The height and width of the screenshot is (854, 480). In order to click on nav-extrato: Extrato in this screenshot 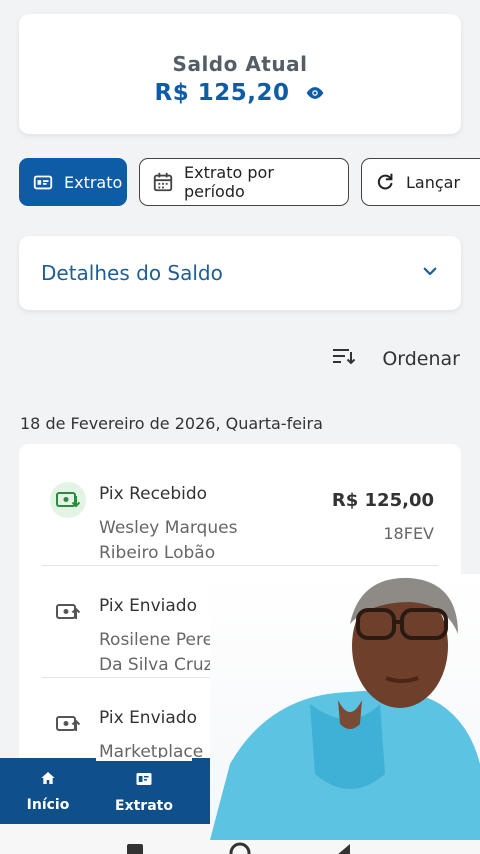, I will do `click(144, 791)`.